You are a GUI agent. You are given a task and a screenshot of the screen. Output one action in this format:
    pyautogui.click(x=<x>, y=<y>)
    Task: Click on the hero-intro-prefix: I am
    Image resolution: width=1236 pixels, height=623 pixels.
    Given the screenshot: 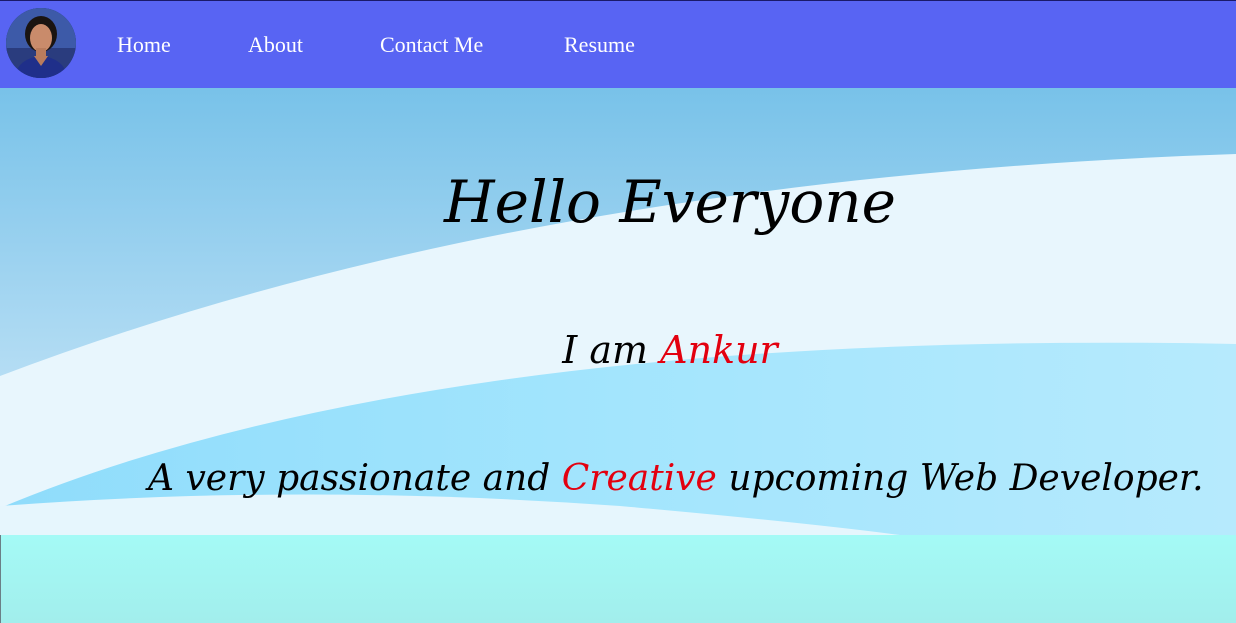 What is the action you would take?
    pyautogui.click(x=611, y=350)
    